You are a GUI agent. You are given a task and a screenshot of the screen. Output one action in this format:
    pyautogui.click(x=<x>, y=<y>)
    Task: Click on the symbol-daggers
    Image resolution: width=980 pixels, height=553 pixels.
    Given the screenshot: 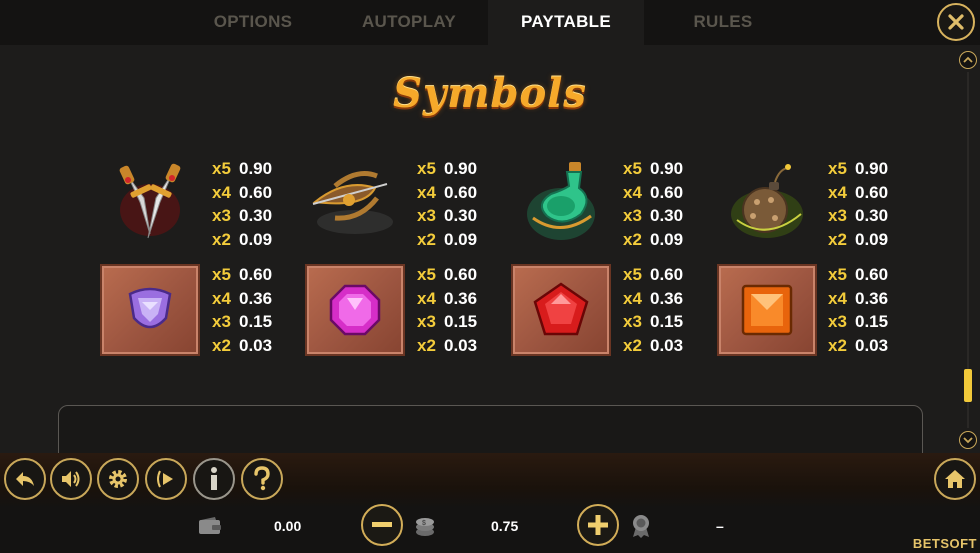 What is the action you would take?
    pyautogui.click(x=150, y=204)
    